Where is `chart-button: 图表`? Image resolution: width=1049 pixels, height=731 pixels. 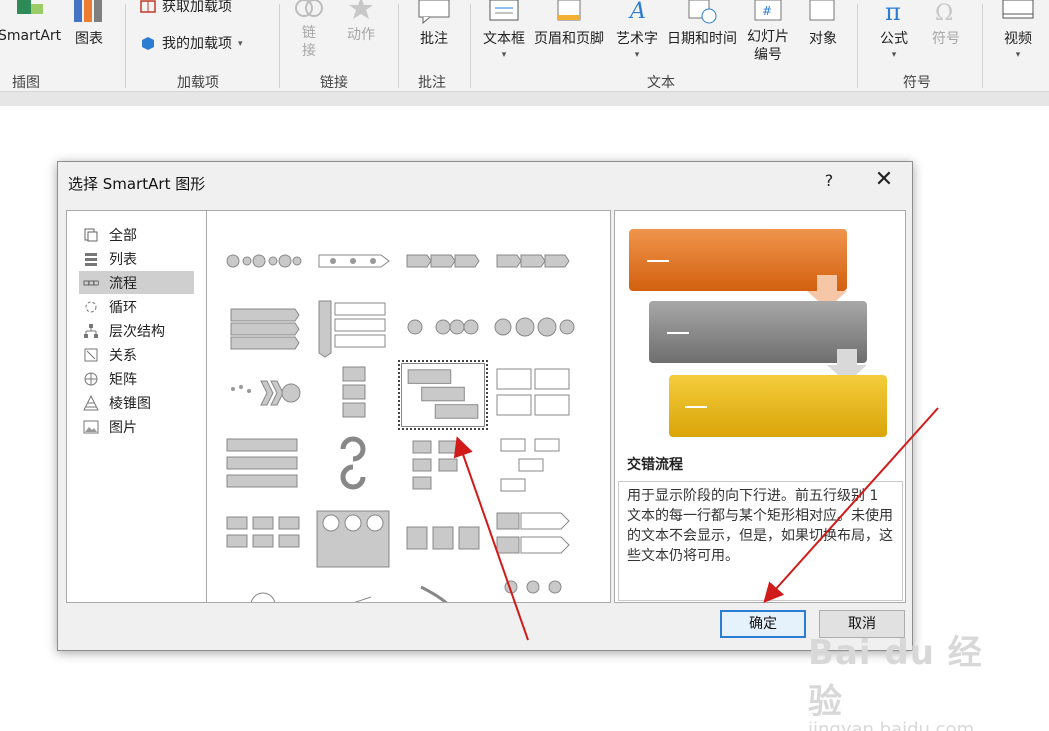 chart-button: 图表 is located at coordinates (89, 24).